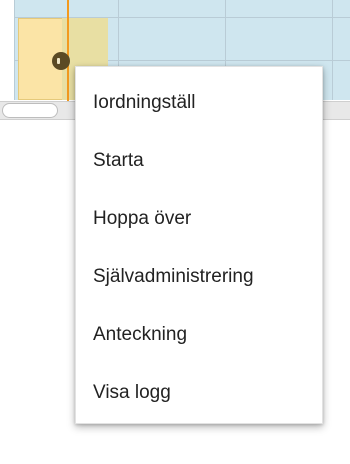 Image resolution: width=350 pixels, height=464 pixels. I want to click on menu-item-self-administration: Självadministrering, so click(199, 277).